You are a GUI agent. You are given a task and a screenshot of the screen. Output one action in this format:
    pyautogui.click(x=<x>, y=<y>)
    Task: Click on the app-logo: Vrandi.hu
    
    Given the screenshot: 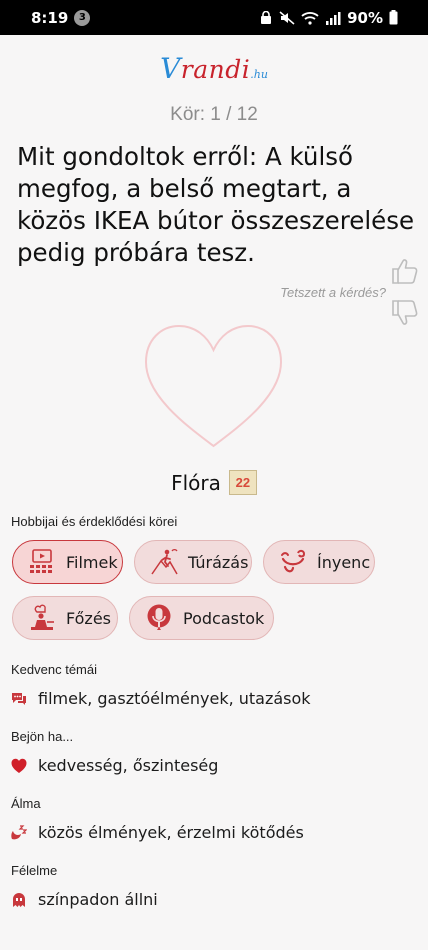 What is the action you would take?
    pyautogui.click(x=214, y=68)
    